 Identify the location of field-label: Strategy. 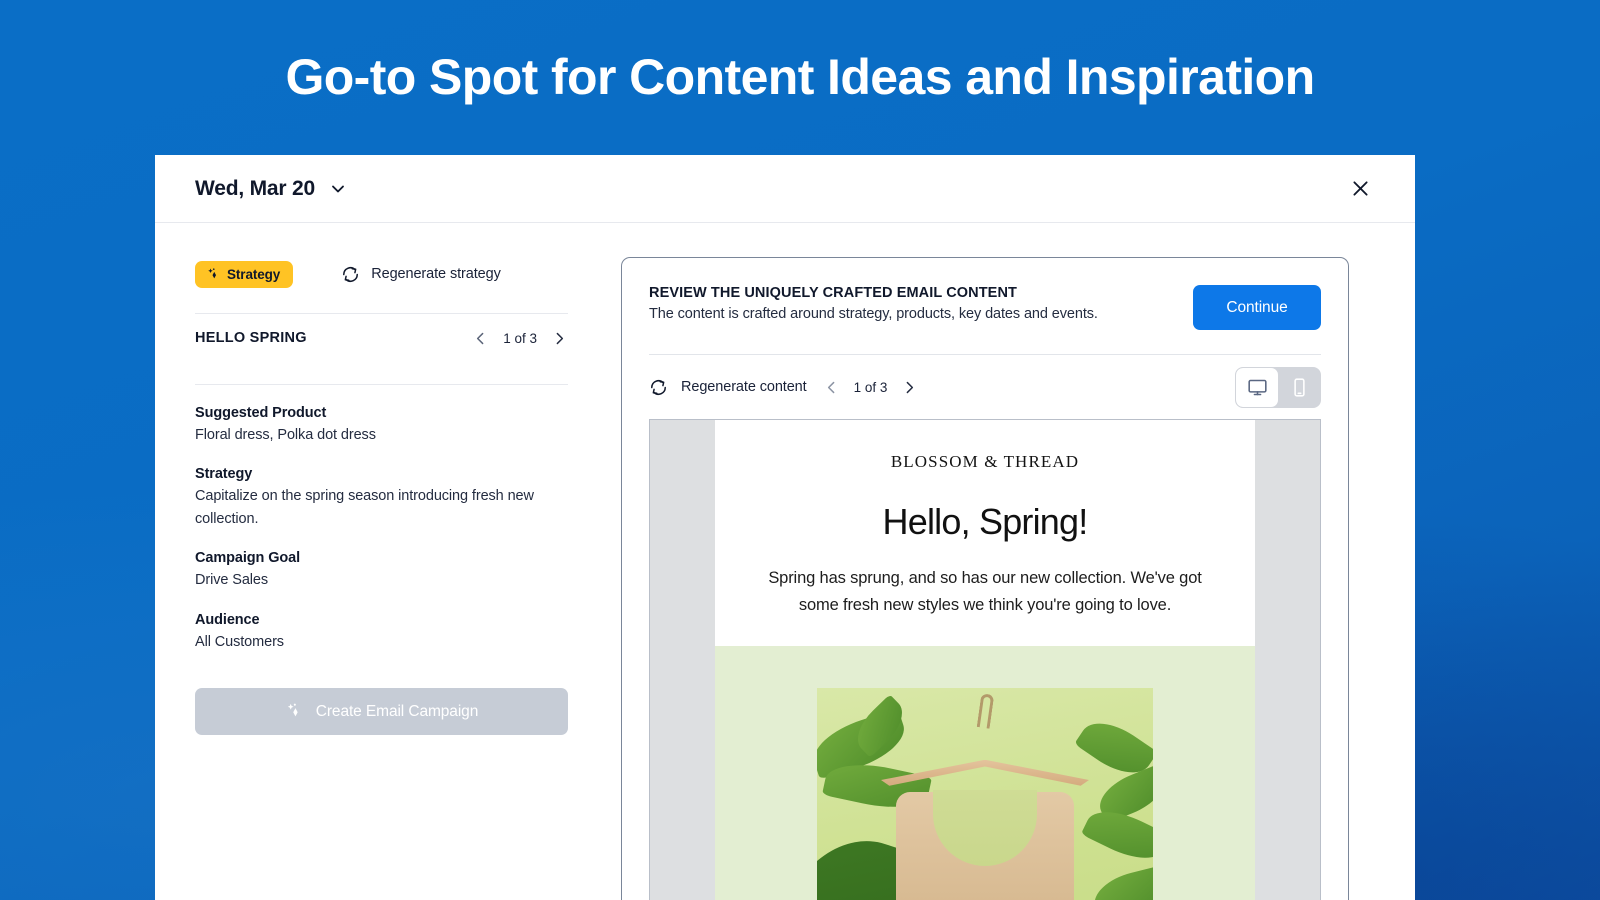
(224, 474).